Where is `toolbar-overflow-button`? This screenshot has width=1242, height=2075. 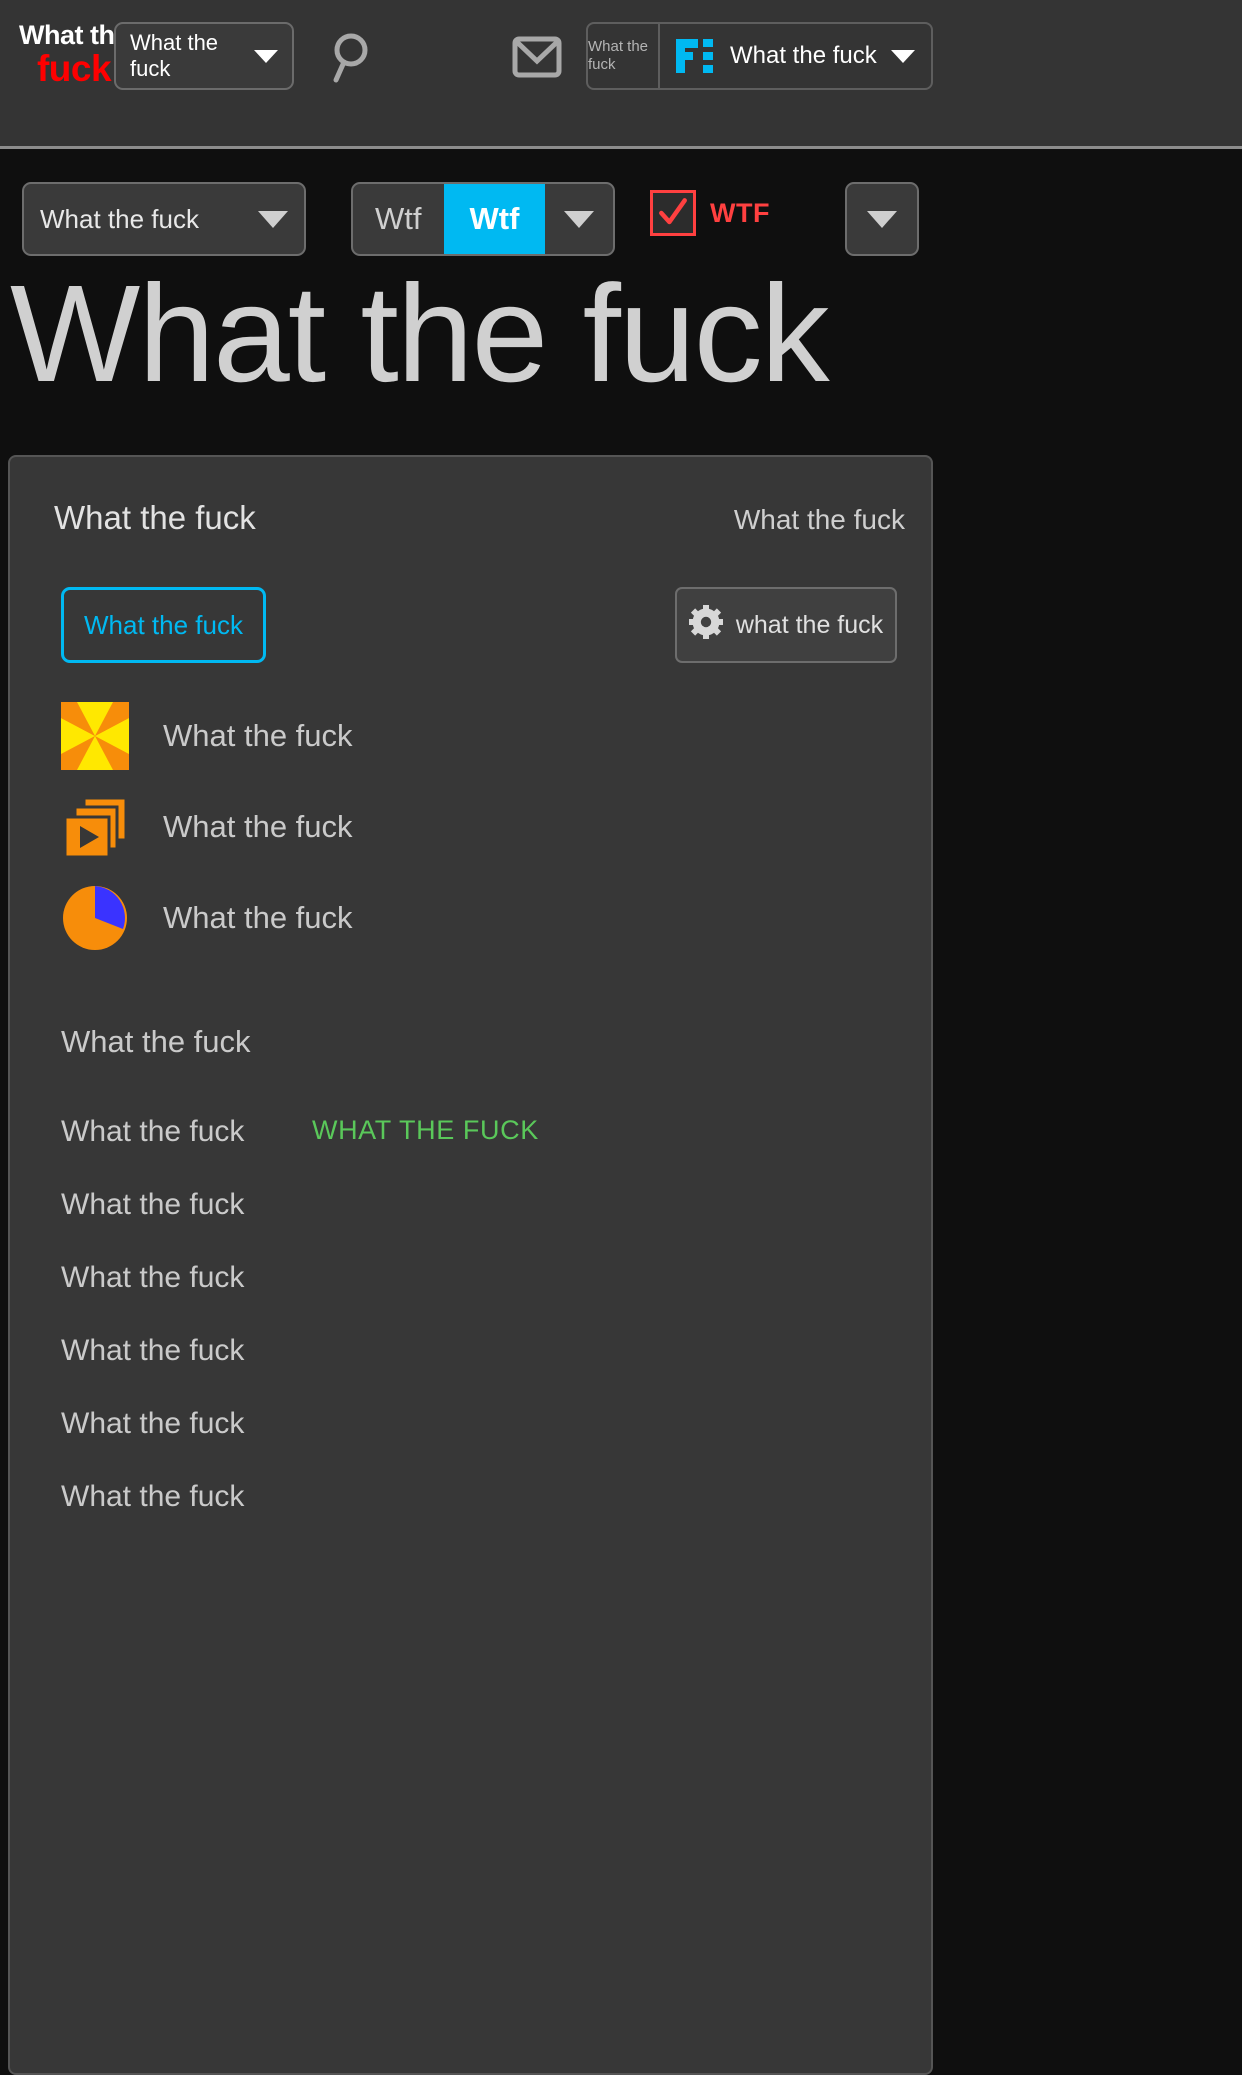 toolbar-overflow-button is located at coordinates (882, 219).